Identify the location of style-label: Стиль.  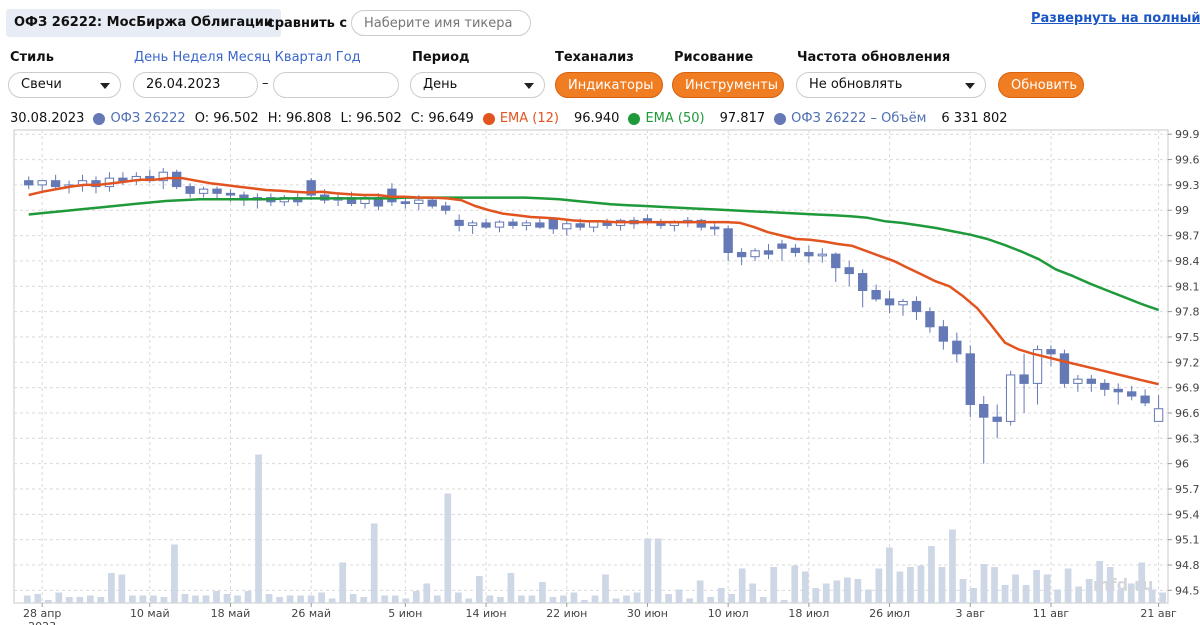
(32, 57).